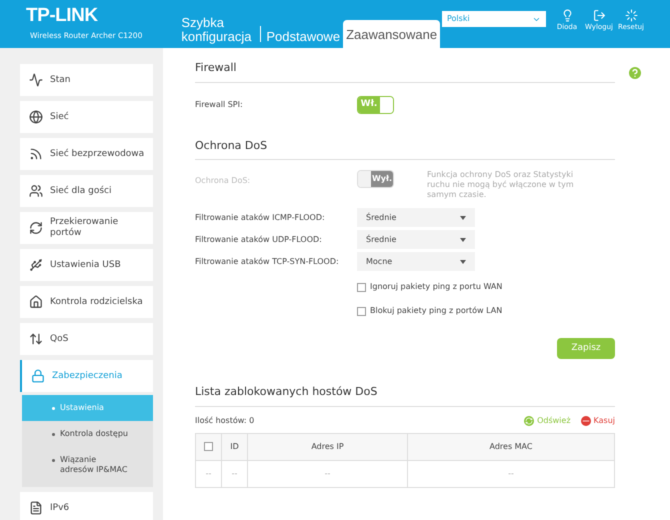  Describe the element at coordinates (599, 15) in the screenshot. I see `logout-icon` at that location.